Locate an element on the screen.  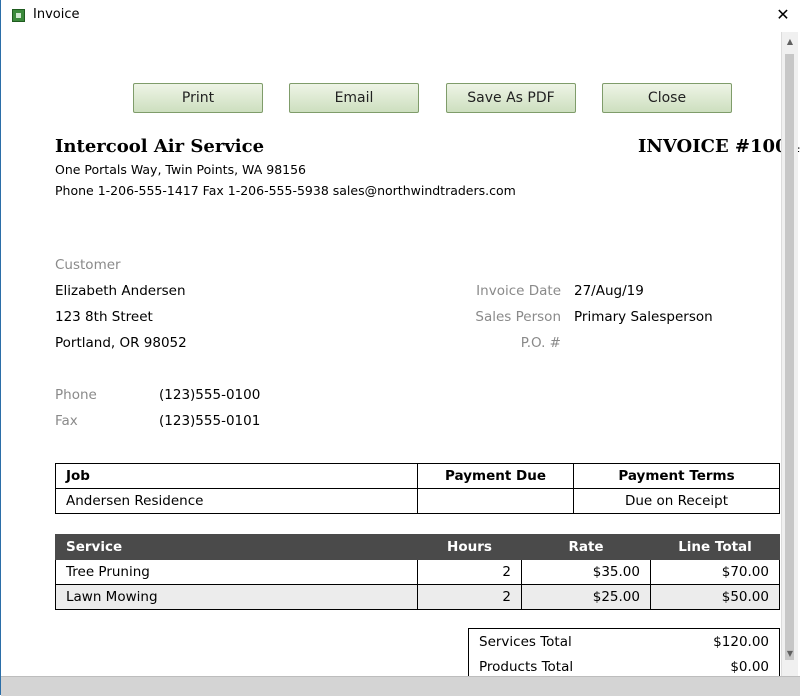
job-header: Job is located at coordinates (236, 476).